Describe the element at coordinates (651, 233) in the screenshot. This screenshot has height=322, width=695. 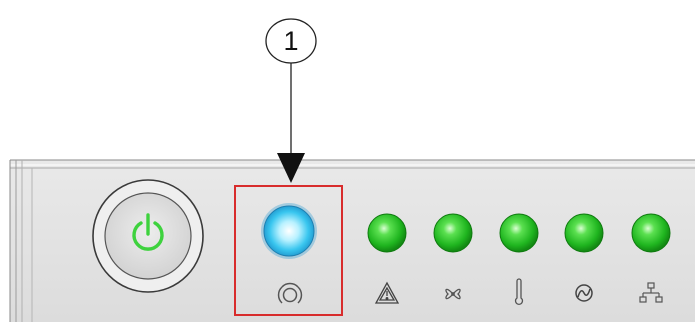
I see `status-led-network` at that location.